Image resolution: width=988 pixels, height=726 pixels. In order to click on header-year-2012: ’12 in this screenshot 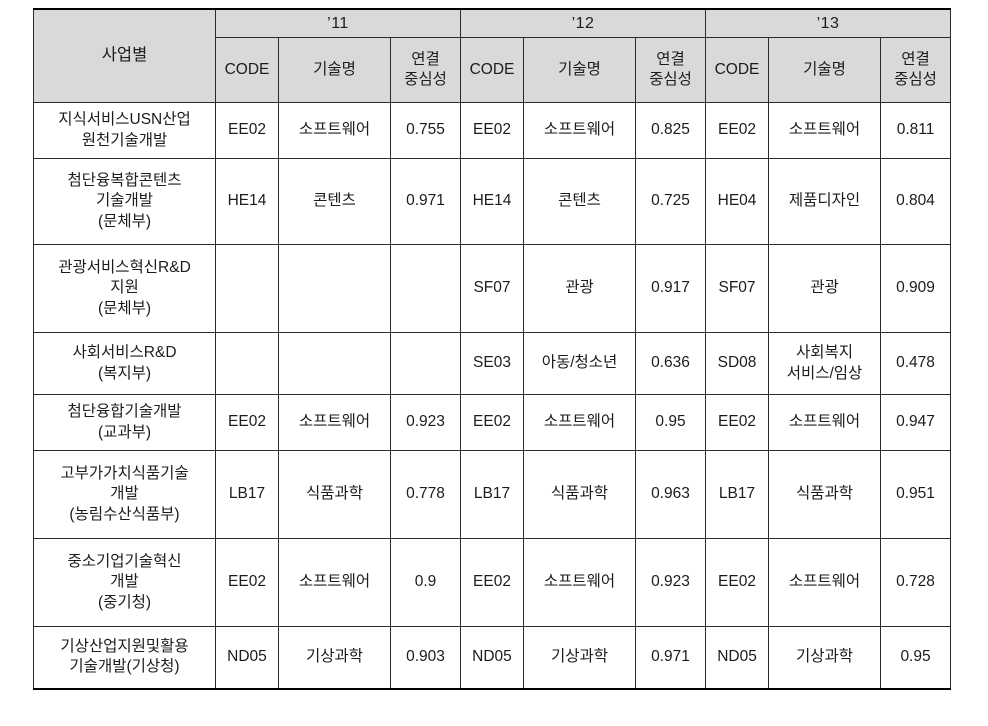, I will do `click(583, 23)`.